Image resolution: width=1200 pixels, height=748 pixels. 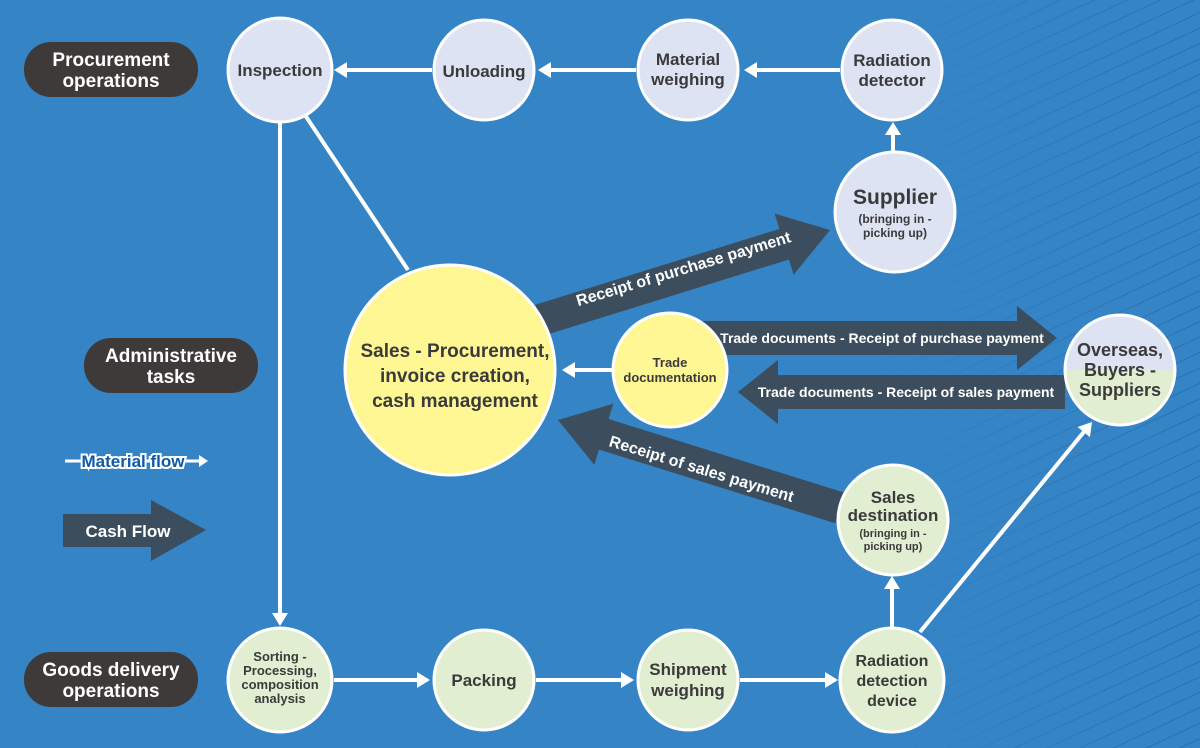 I want to click on svg-text: Unloading, so click(x=483, y=71).